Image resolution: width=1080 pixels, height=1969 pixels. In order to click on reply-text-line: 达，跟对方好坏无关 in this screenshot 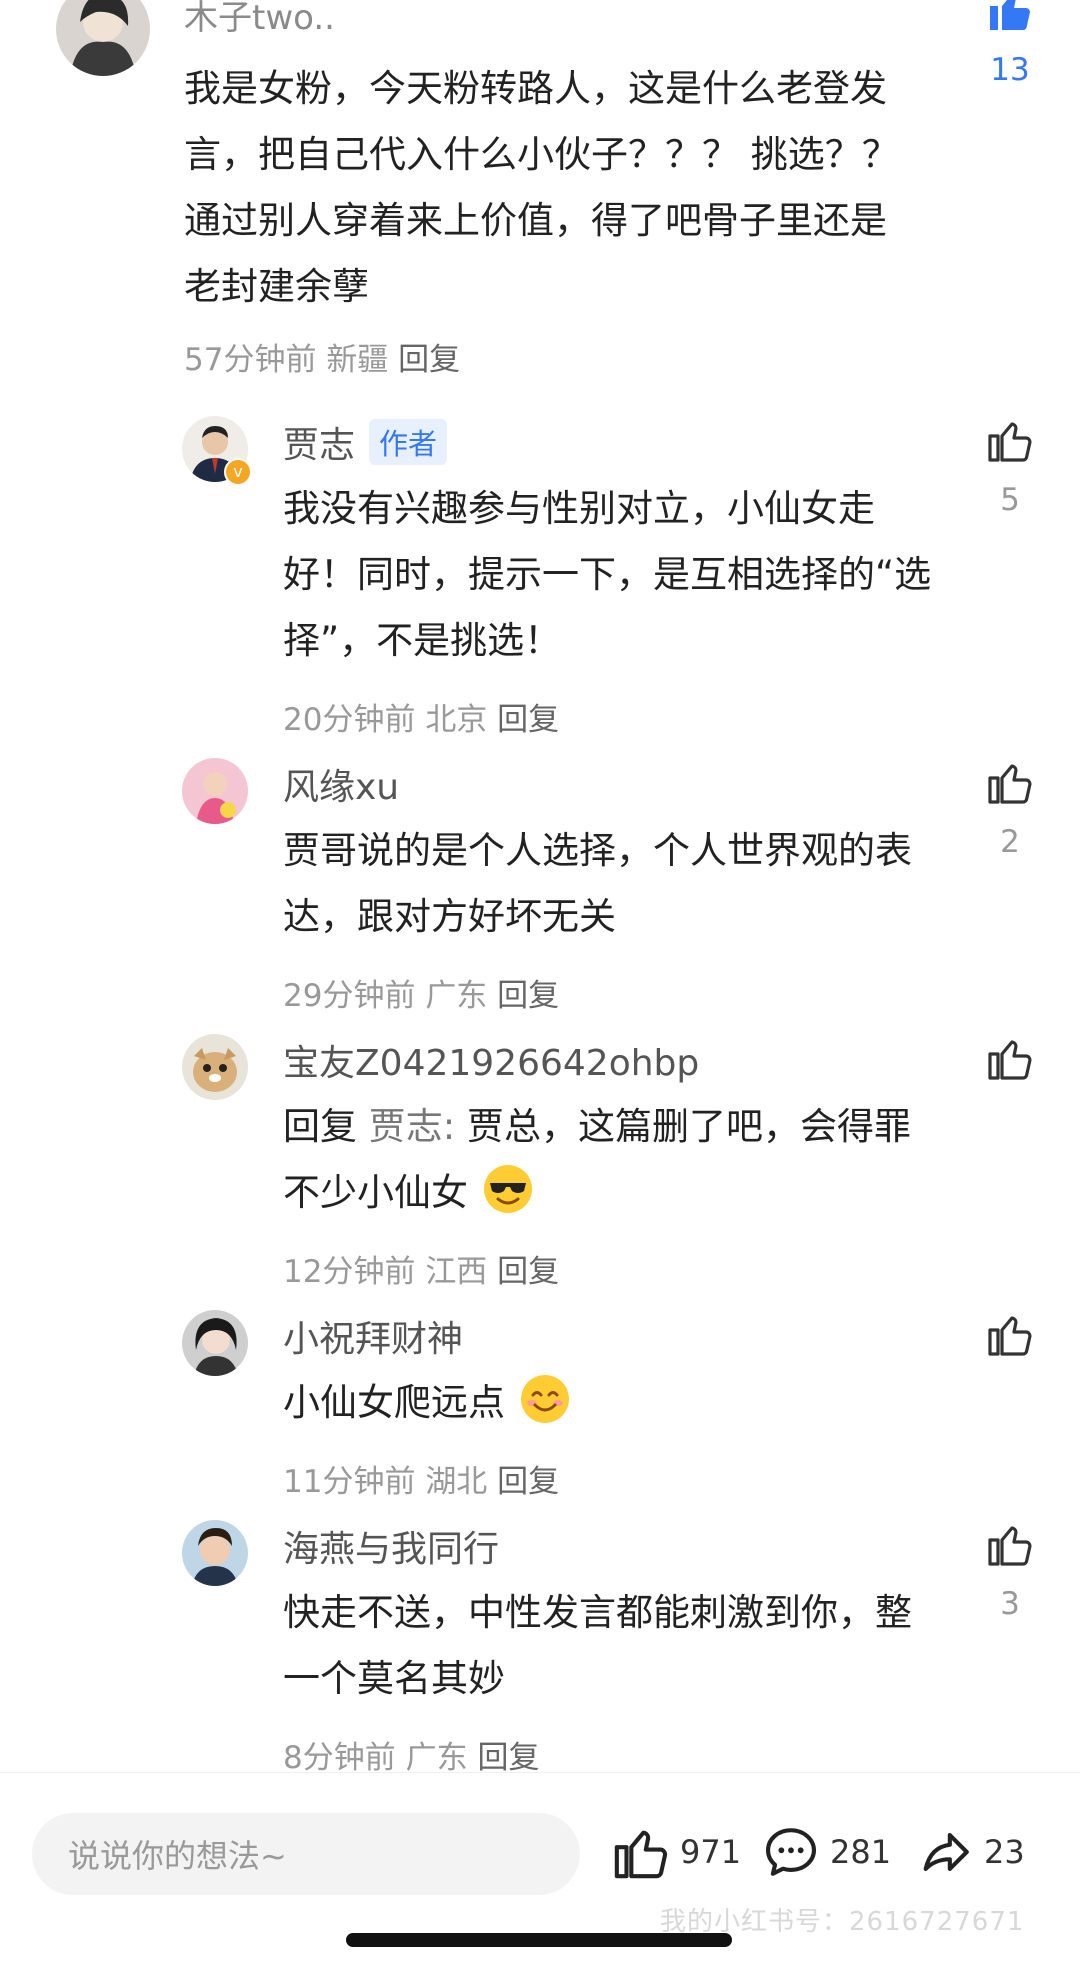, I will do `click(449, 916)`.